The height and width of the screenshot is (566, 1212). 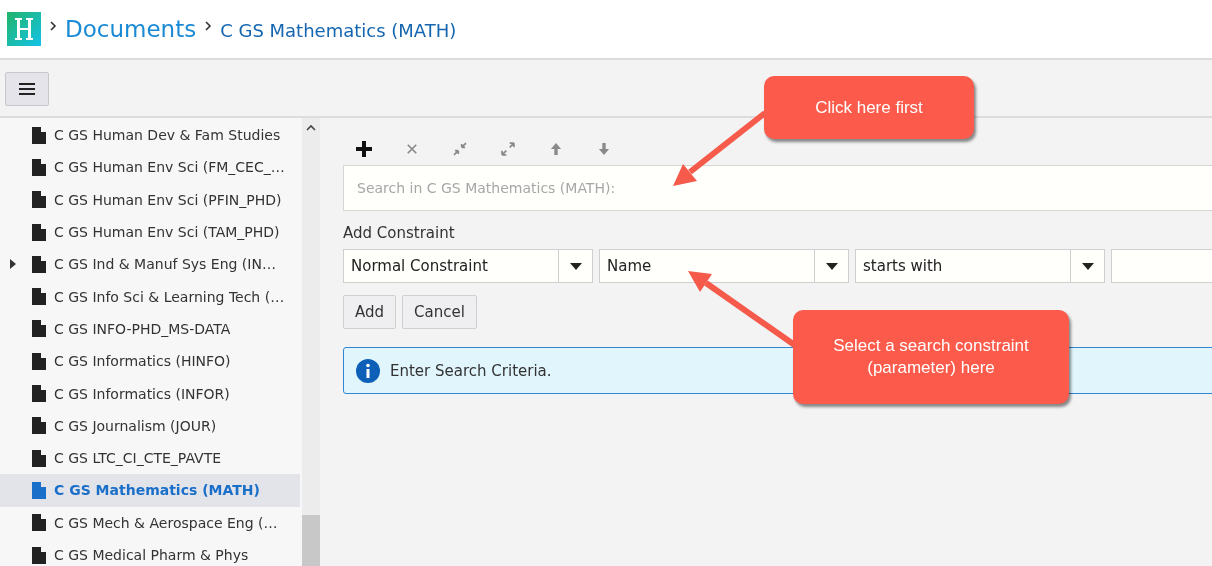 I want to click on breadcrumb-current: C GS Mathematics (MATH), so click(x=338, y=30).